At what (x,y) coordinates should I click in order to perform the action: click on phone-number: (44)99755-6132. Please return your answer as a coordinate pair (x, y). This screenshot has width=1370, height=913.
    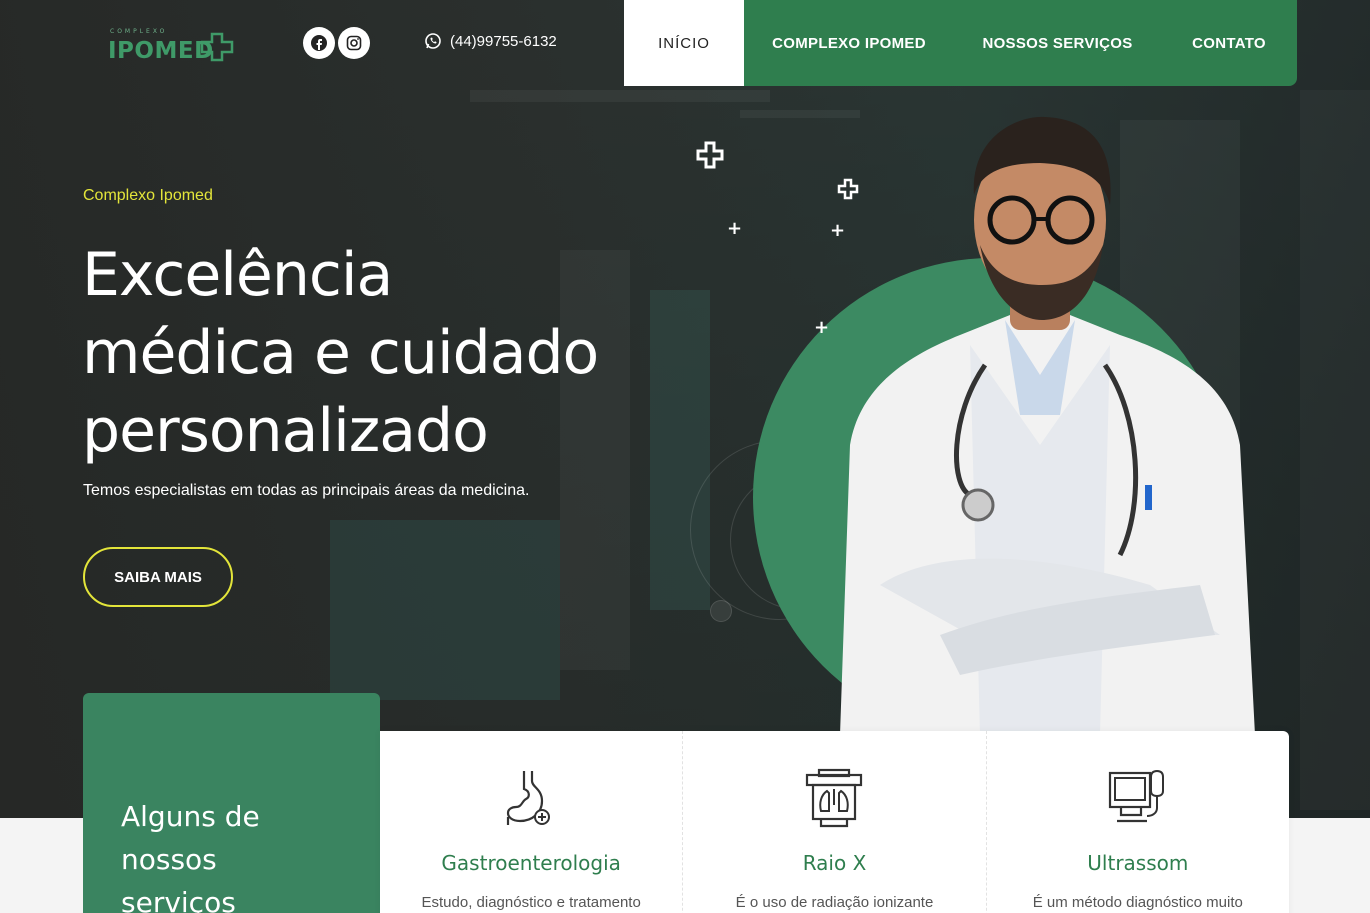
    Looking at the image, I should click on (503, 41).